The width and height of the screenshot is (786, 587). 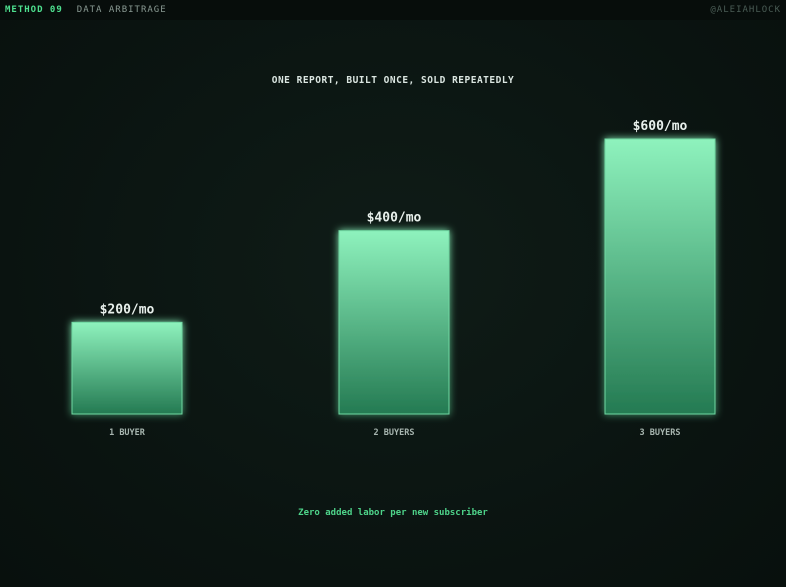 What do you see at coordinates (394, 433) in the screenshot?
I see `category-label: 2 BUYERS` at bounding box center [394, 433].